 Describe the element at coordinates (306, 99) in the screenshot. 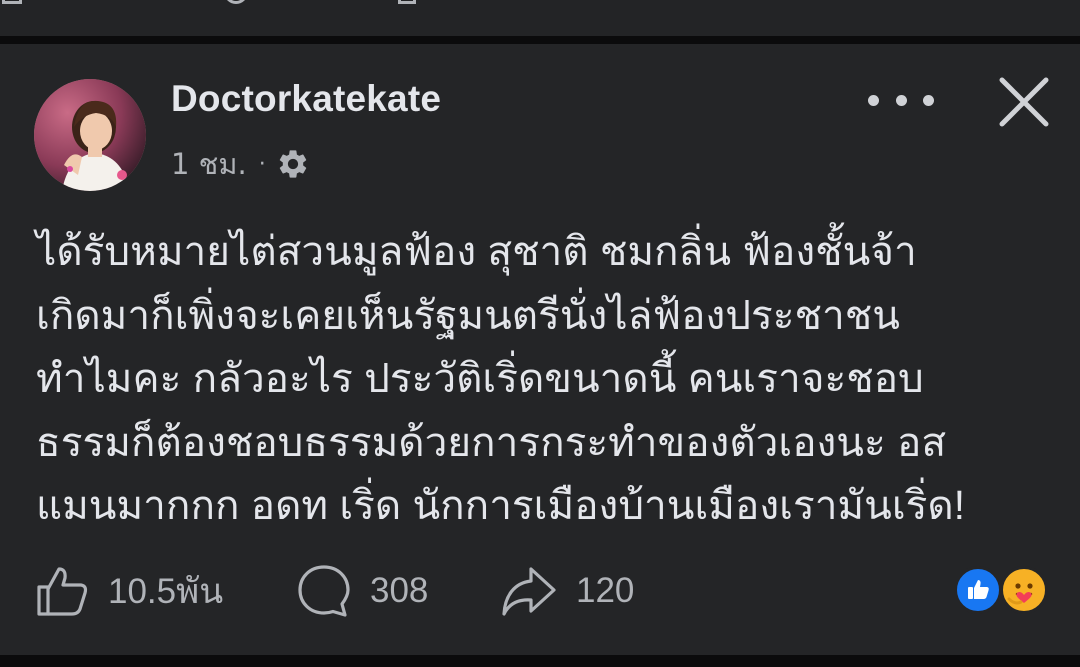

I see `author-name: Doctorkatekate` at that location.